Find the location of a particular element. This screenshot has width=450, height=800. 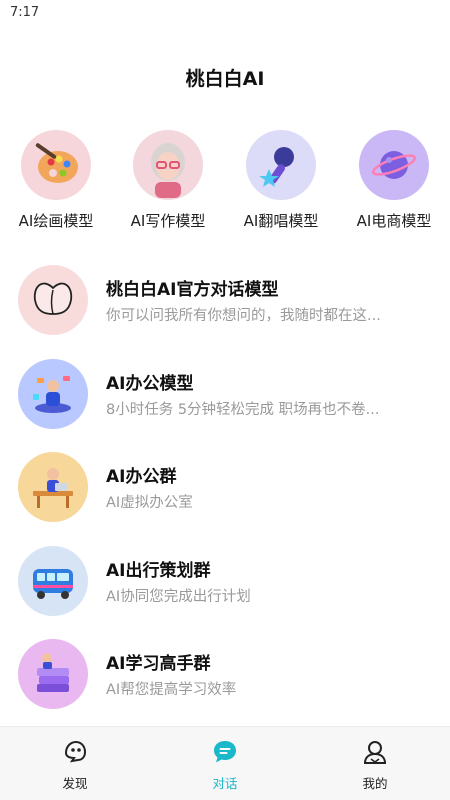

model-cover-singing-label: AI翻唱模型 is located at coordinates (281, 221).